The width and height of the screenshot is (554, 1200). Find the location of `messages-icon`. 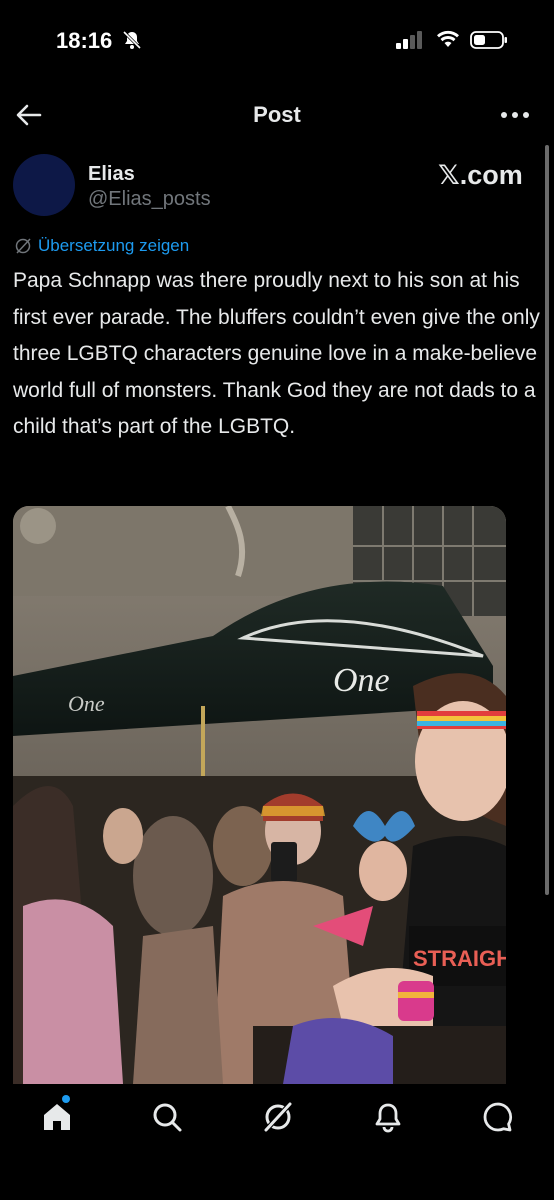

messages-icon is located at coordinates (498, 1117).